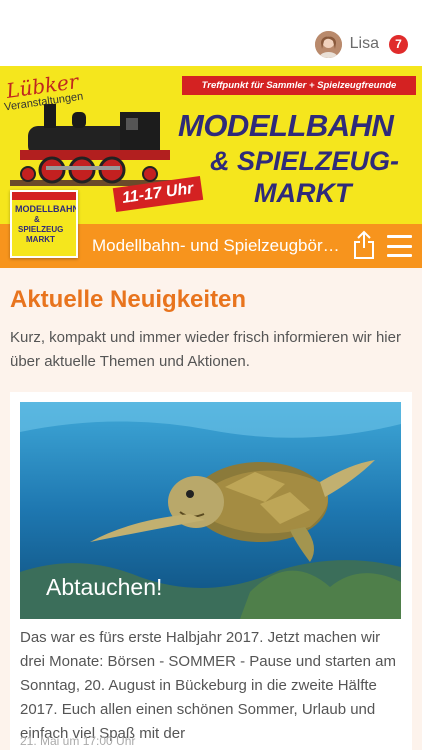 Image resolution: width=422 pixels, height=750 pixels. Describe the element at coordinates (398, 44) in the screenshot. I see `notification-badge: 7` at that location.